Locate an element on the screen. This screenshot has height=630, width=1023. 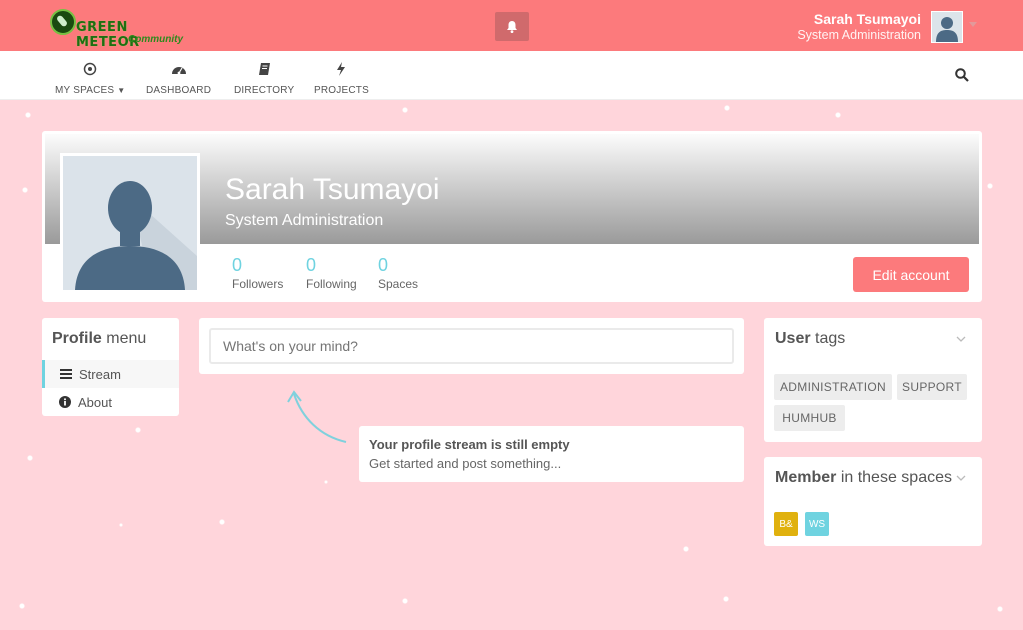
user-menu-caret-icon is located at coordinates (973, 24).